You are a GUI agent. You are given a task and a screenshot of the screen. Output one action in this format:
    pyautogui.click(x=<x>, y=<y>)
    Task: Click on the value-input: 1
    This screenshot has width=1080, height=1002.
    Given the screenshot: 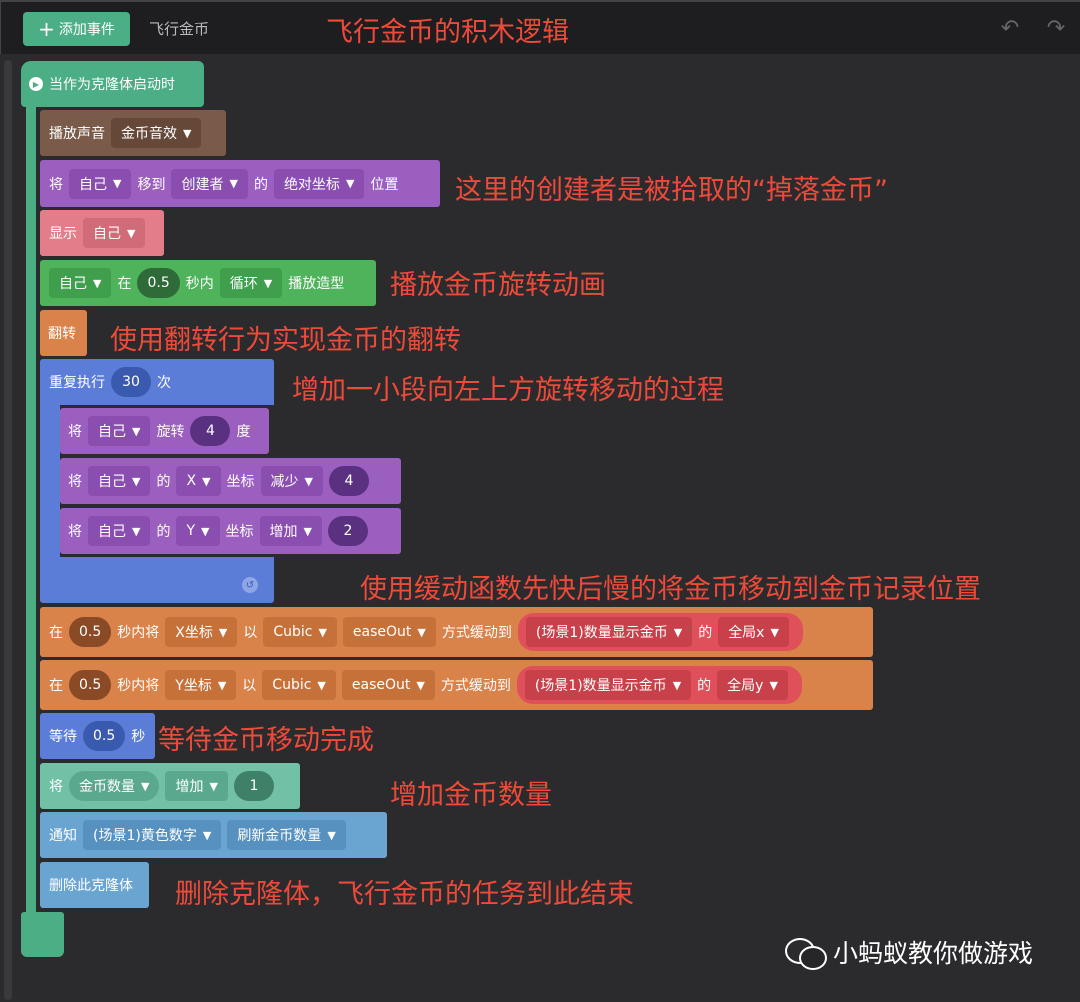 What is the action you would take?
    pyautogui.click(x=253, y=786)
    